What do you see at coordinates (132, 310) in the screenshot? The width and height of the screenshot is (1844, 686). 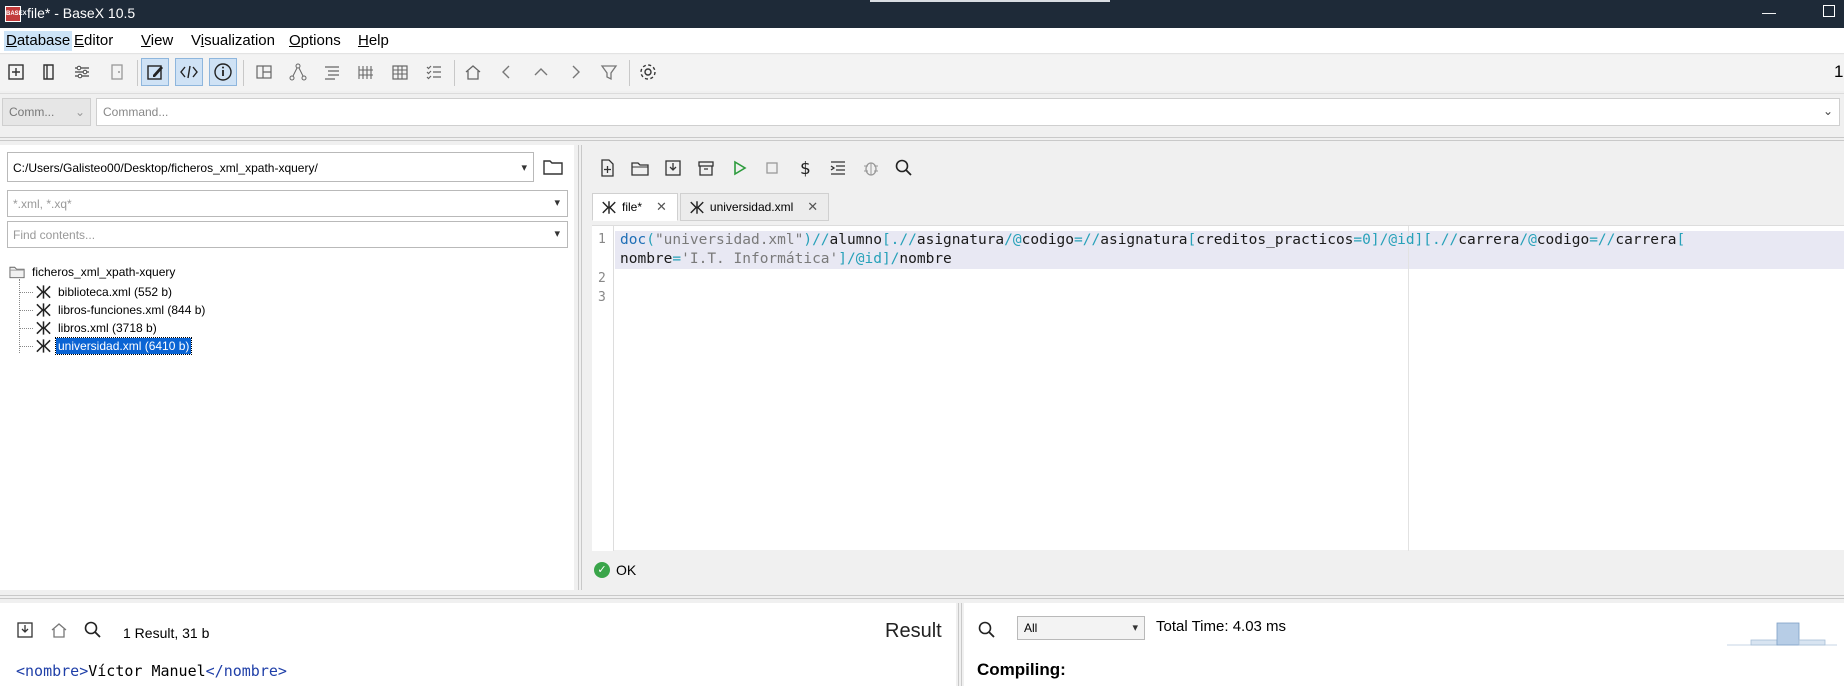 I see `tree-file-label: libros-funciones.xml (844 b)` at bounding box center [132, 310].